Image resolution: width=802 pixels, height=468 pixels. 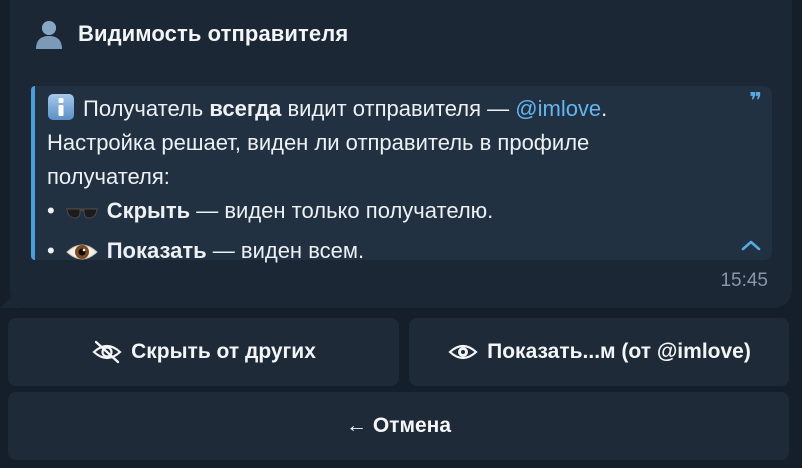 What do you see at coordinates (156, 250) in the screenshot?
I see `bullet-show-bold: Показать` at bounding box center [156, 250].